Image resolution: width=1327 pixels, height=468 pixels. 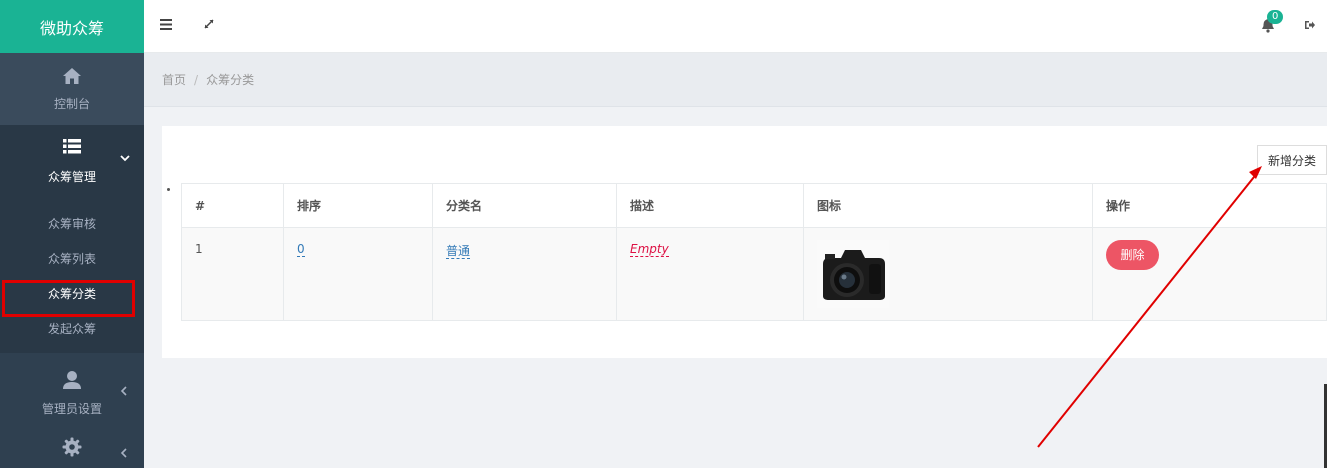 I want to click on cell-id: 1, so click(x=232, y=274).